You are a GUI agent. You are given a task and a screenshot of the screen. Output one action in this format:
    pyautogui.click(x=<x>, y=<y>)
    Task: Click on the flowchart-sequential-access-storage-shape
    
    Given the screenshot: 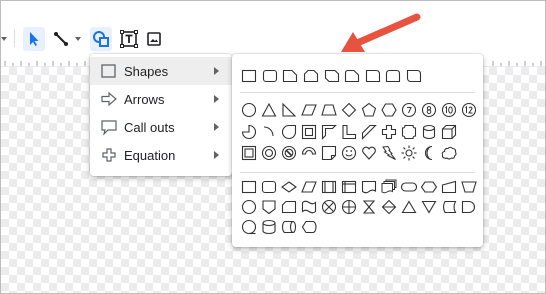 What is the action you would take?
    pyautogui.click(x=249, y=227)
    